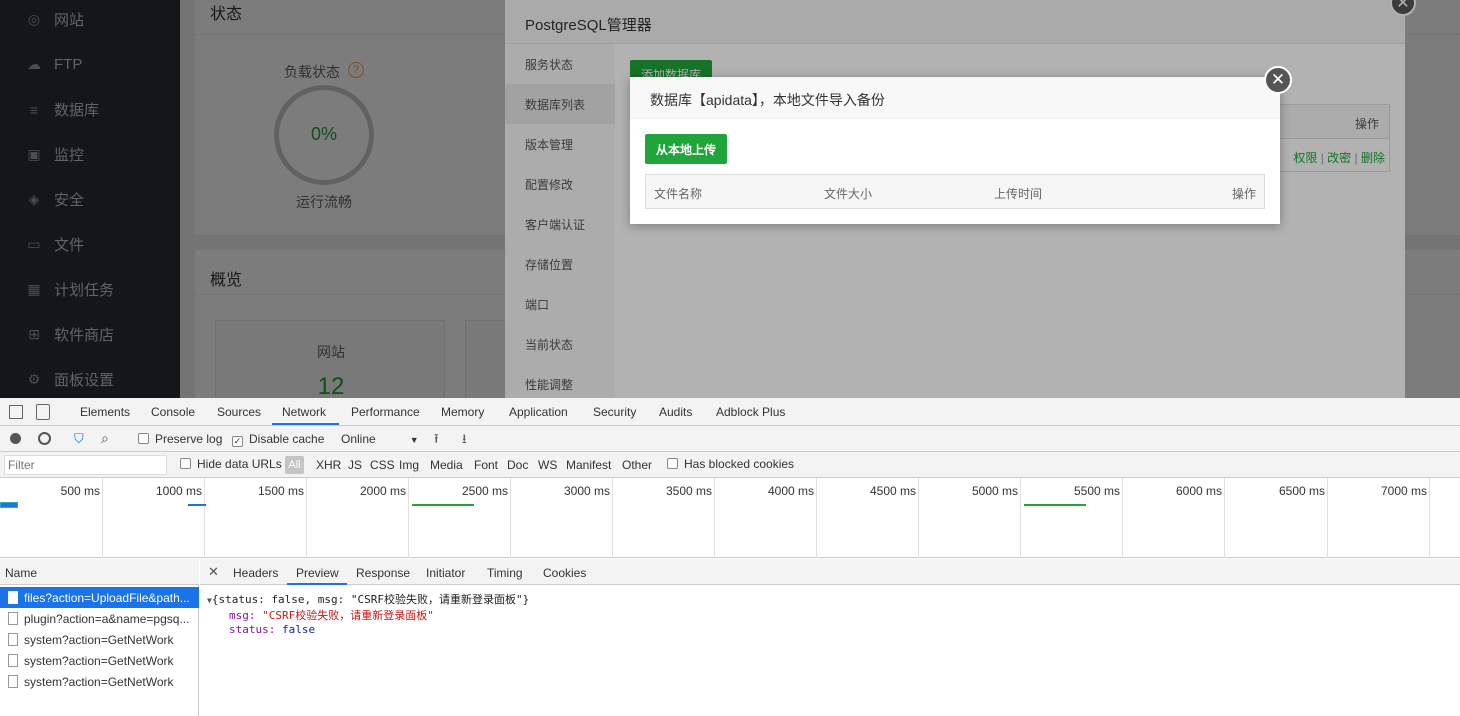 This screenshot has width=1460, height=716. I want to click on timeline-label: 6000 ms, so click(1198, 491).